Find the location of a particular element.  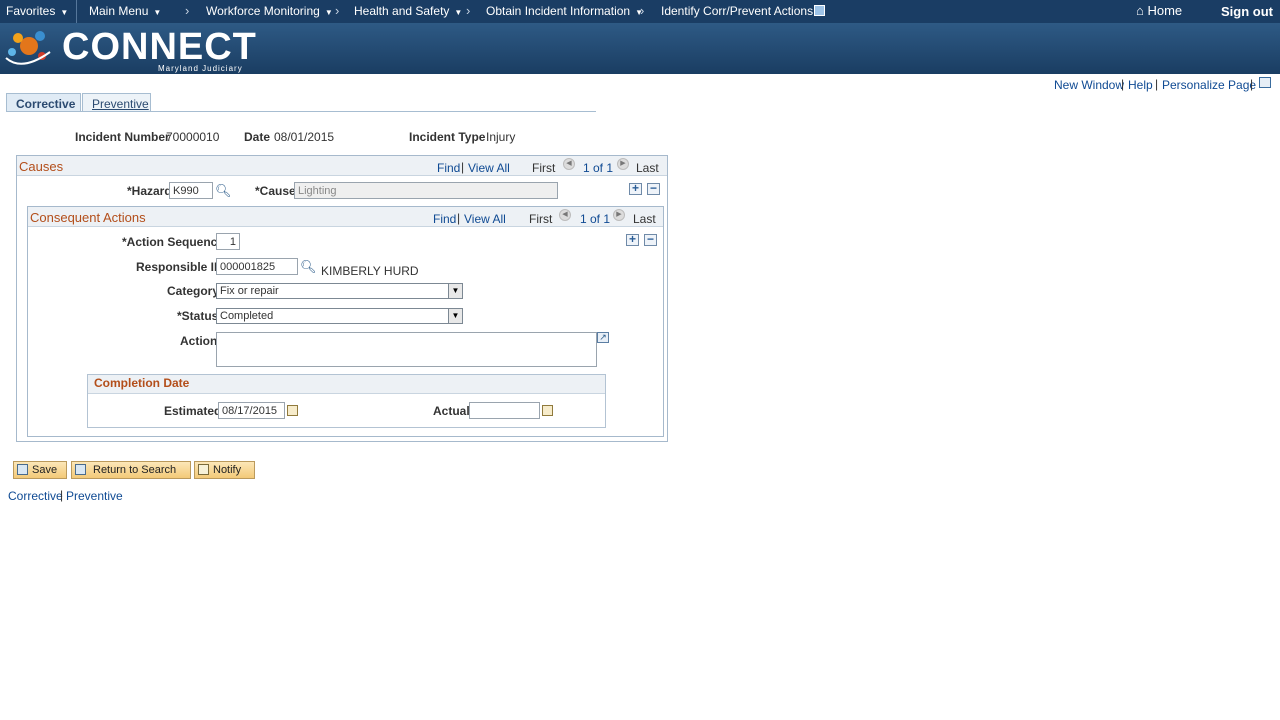

category-selected-value: Fix or repair is located at coordinates (249, 291).